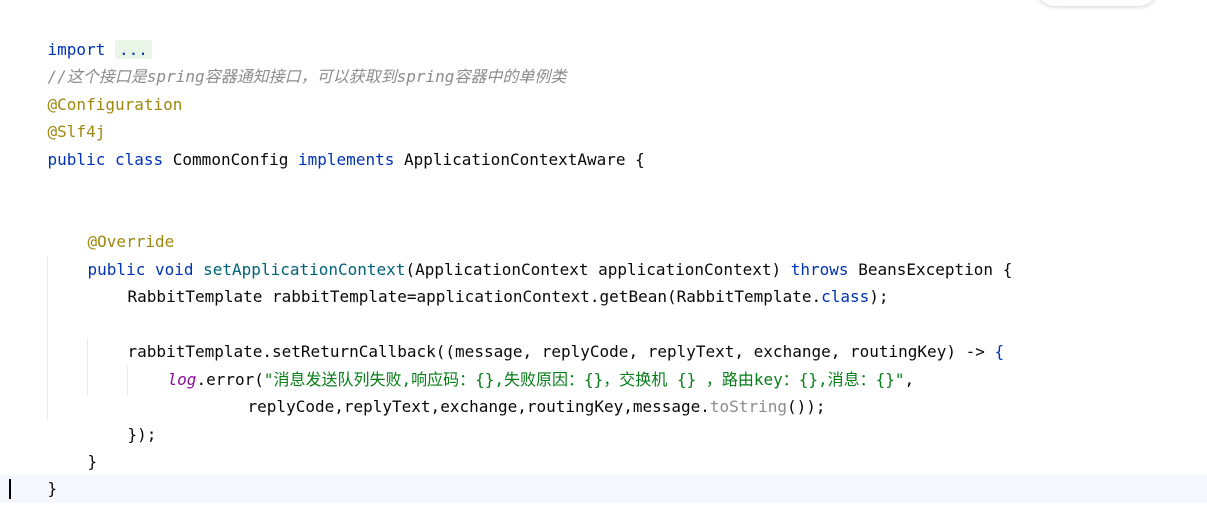 Image resolution: width=1207 pixels, height=530 pixels. What do you see at coordinates (879, 296) in the screenshot?
I see `code-text: );` at bounding box center [879, 296].